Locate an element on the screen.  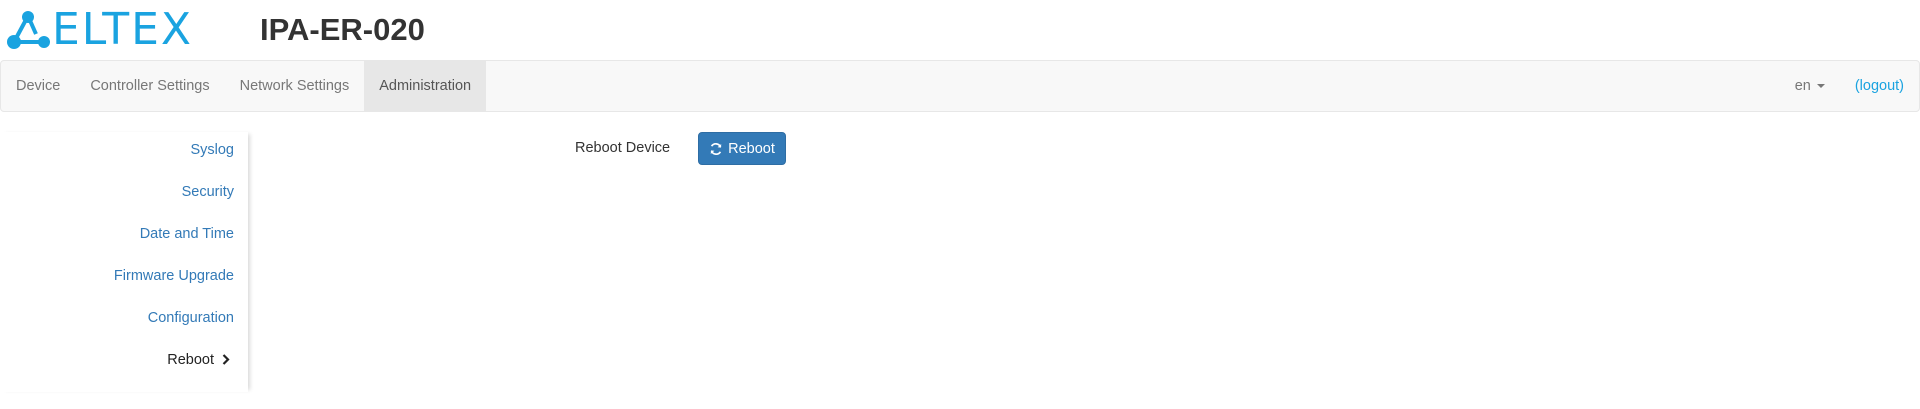
chevron-right-icon is located at coordinates (226, 360).